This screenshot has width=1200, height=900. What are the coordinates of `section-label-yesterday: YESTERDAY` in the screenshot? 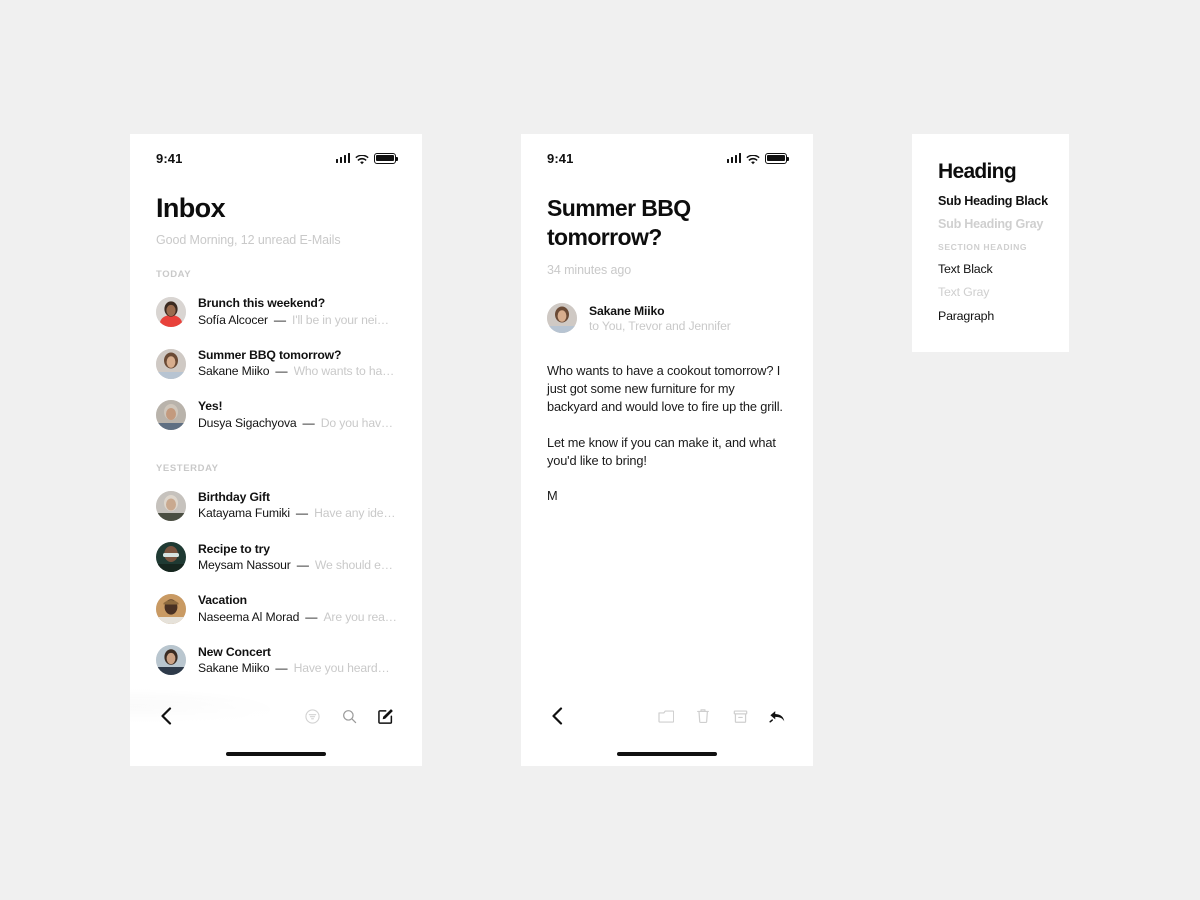 It's located at (187, 468).